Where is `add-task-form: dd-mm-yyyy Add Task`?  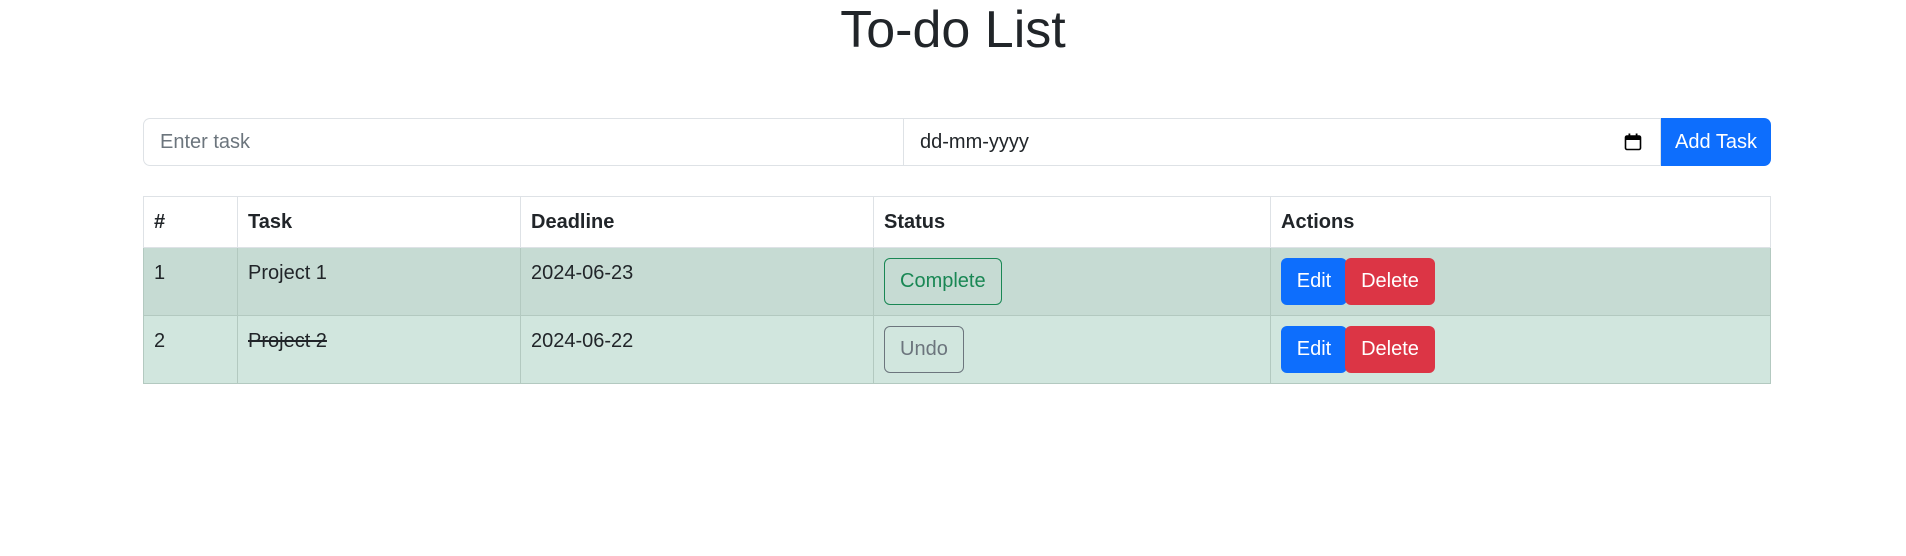
add-task-form: dd-mm-yyyy Add Task is located at coordinates (957, 142).